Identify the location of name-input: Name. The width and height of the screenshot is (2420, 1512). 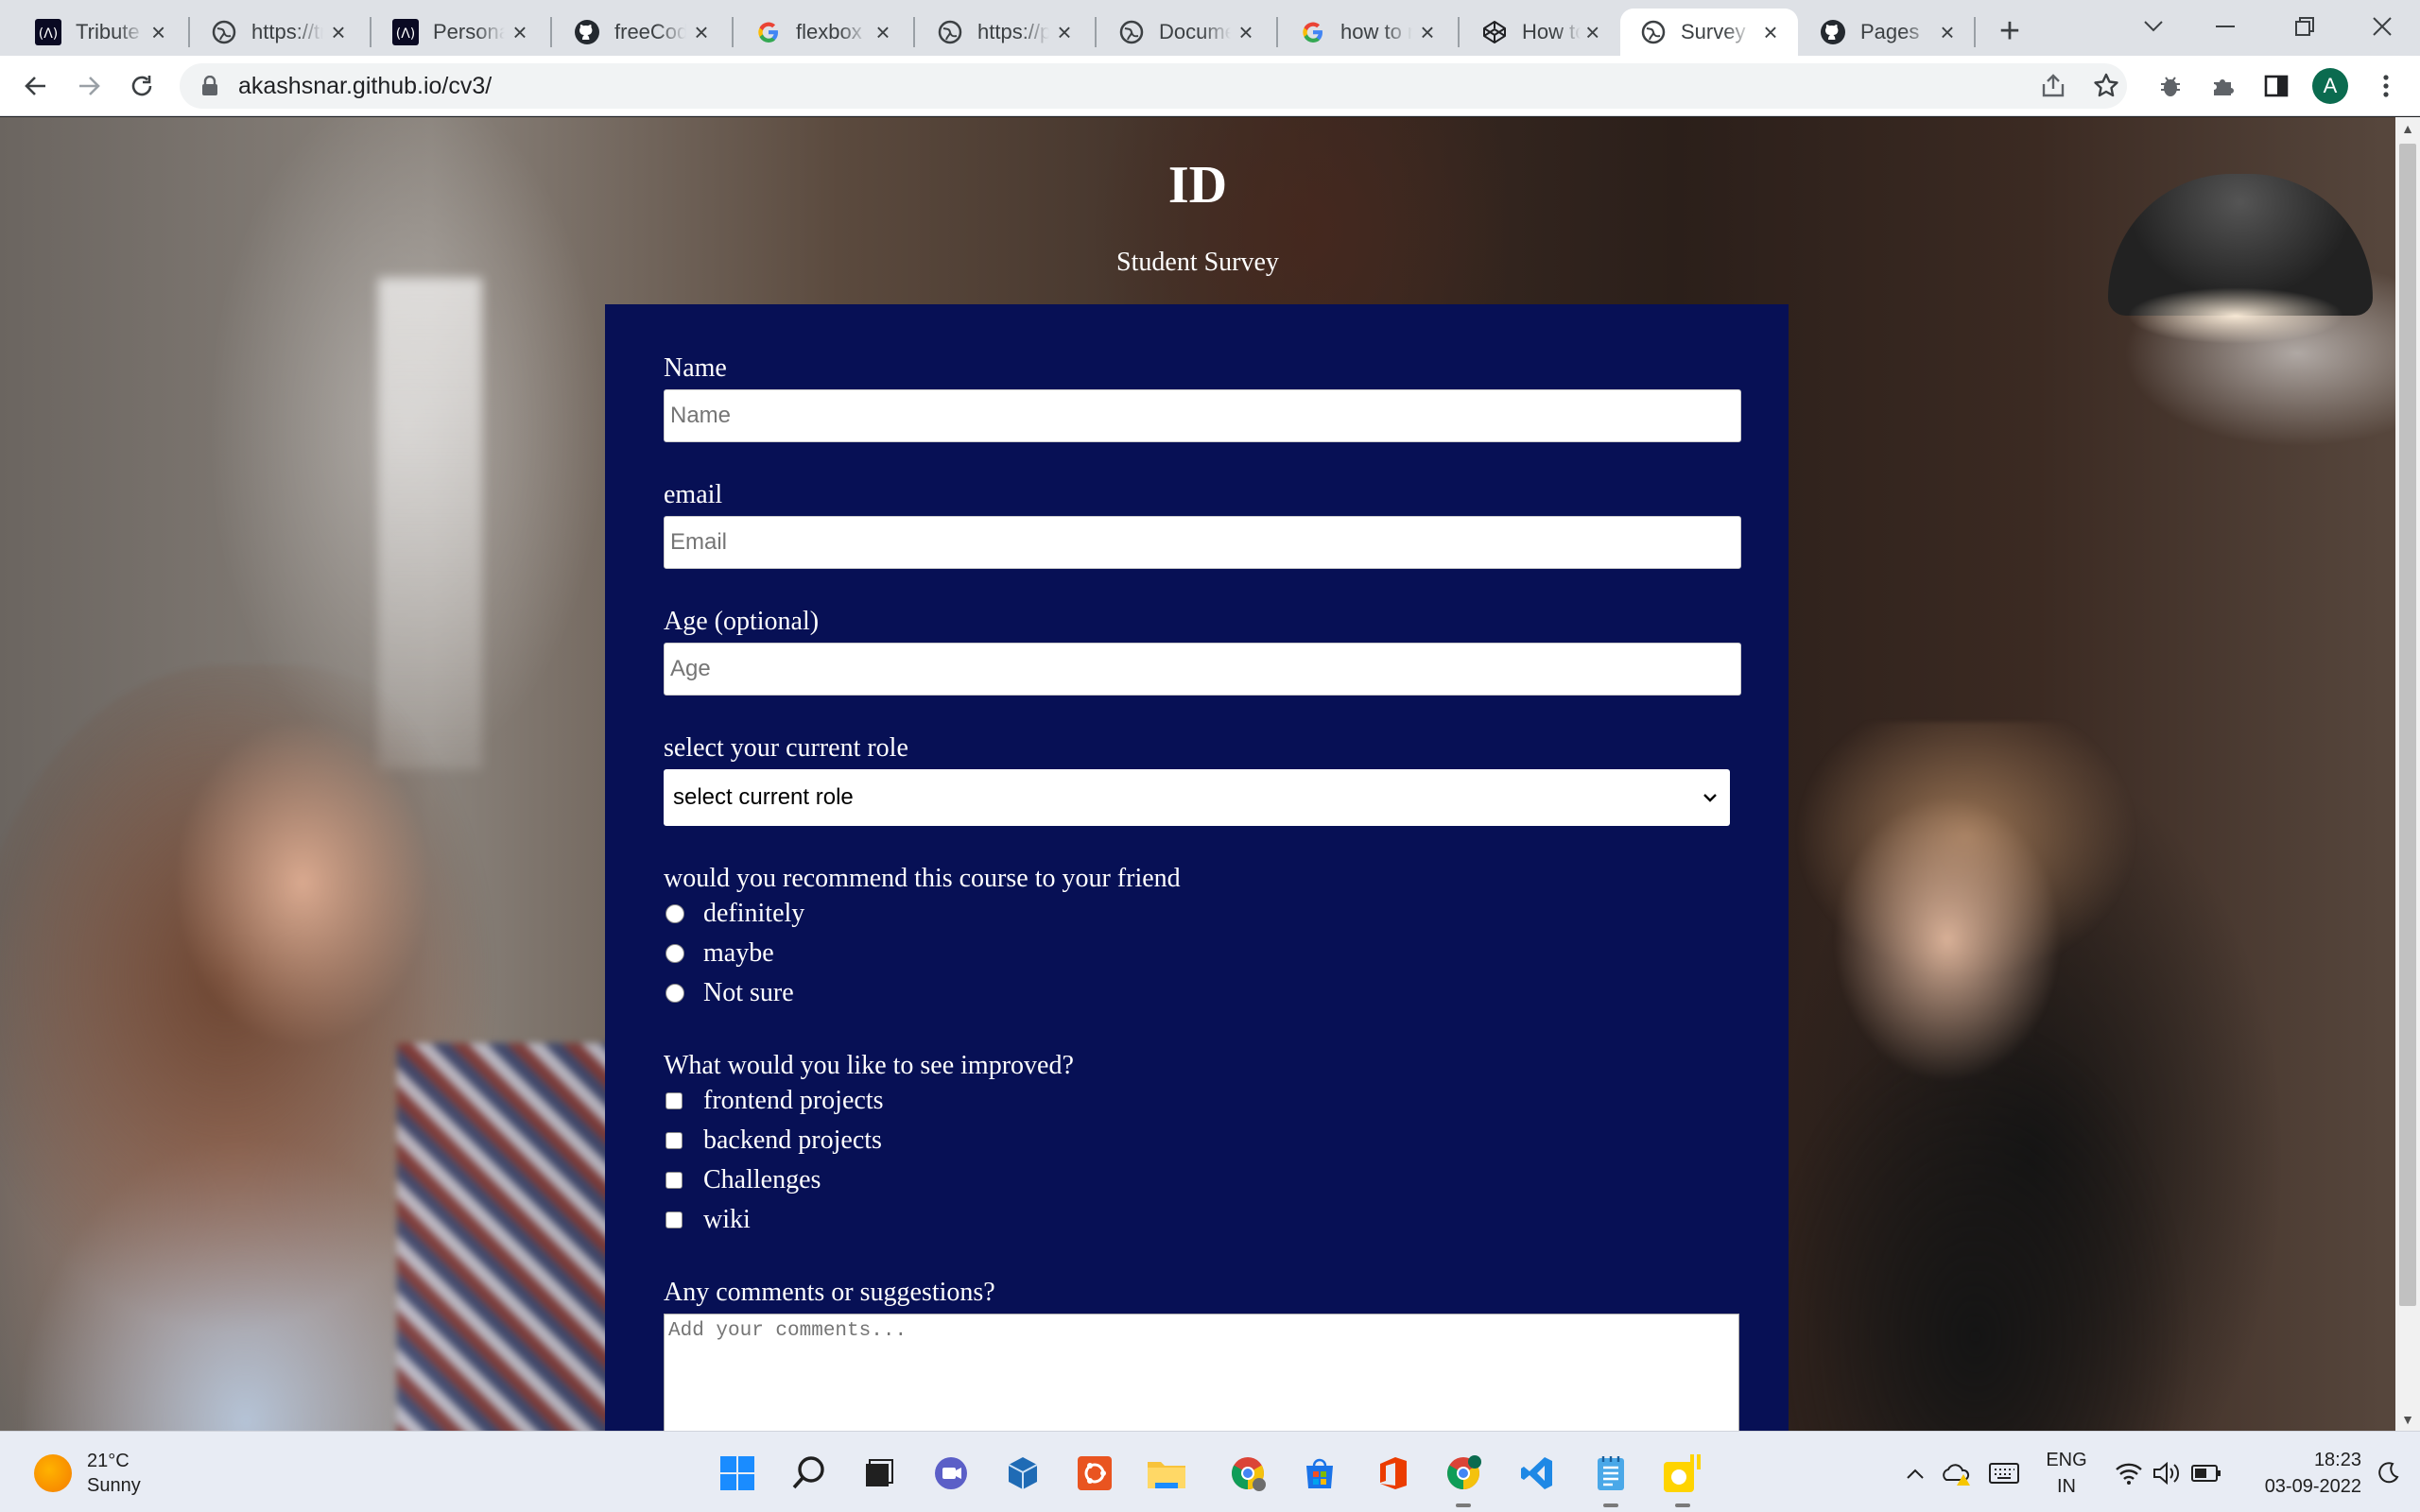
(1203, 415).